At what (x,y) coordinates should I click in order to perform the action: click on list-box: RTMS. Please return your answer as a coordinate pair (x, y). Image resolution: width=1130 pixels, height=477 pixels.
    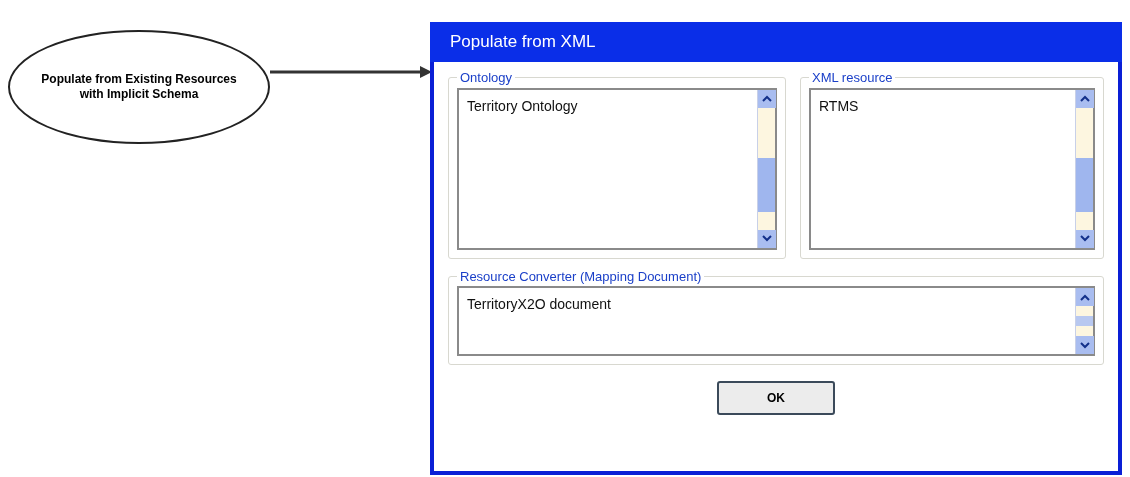
    Looking at the image, I should click on (952, 168).